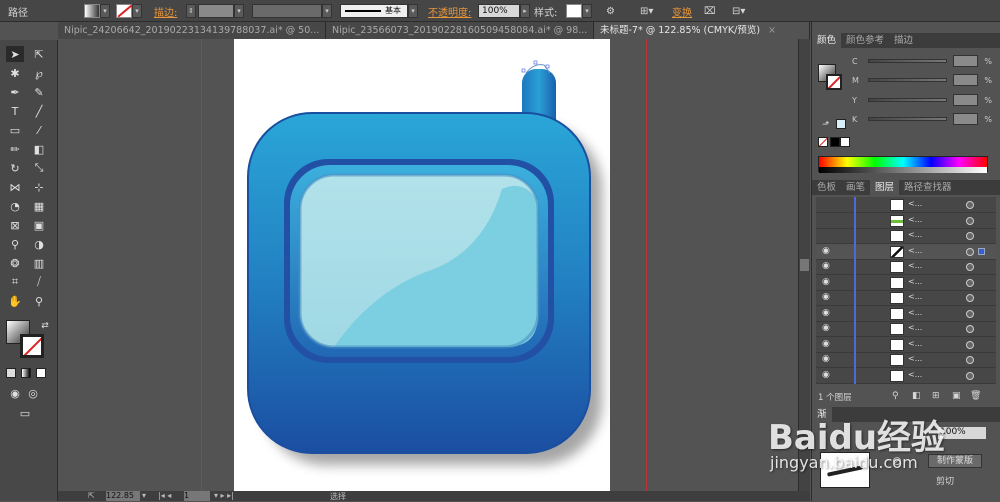  Describe the element at coordinates (15, 244) in the screenshot. I see `eyedropper-tool-icon: ⚲` at that location.